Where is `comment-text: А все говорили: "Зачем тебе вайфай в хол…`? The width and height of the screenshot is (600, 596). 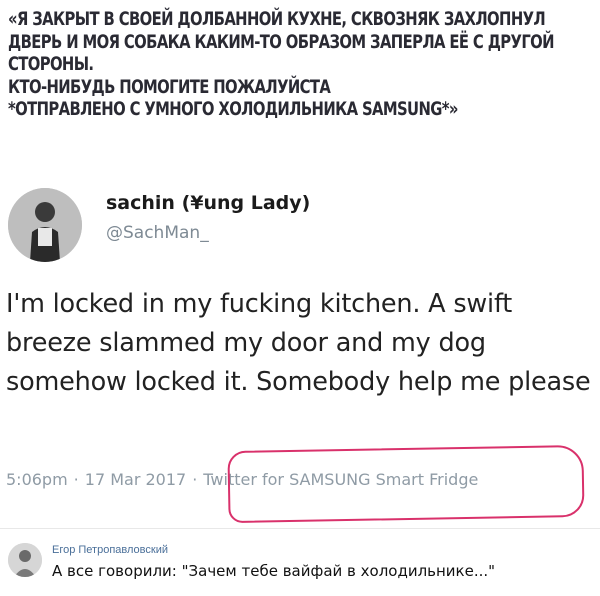
comment-text: А все говорили: "Зачем тебе вайфай в хол… is located at coordinates (274, 571).